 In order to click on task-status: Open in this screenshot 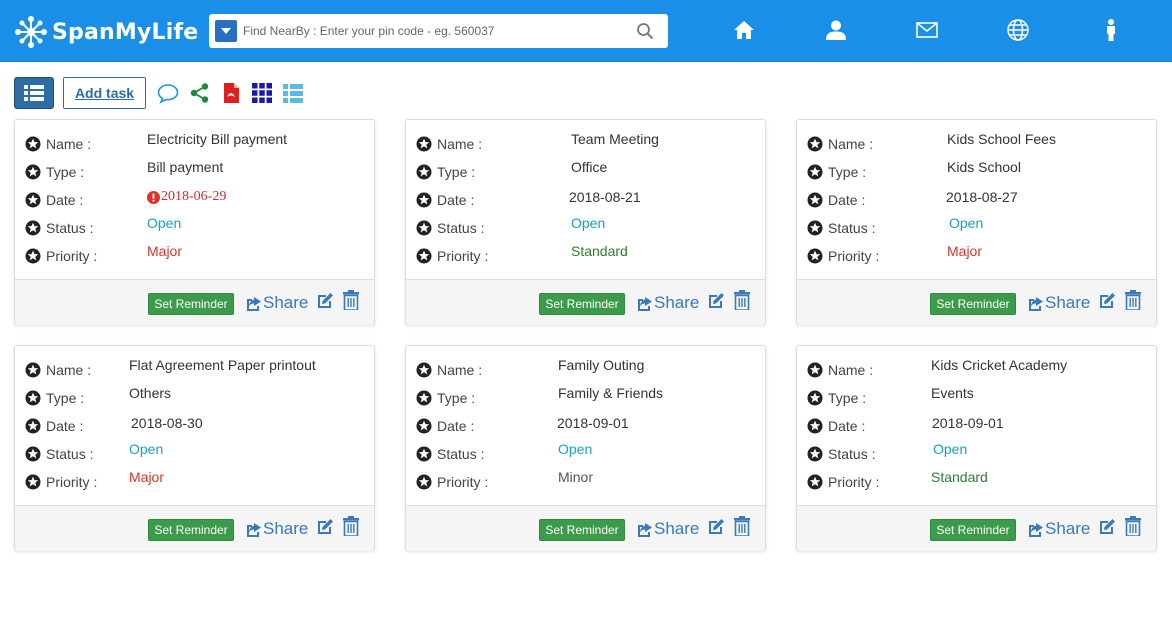, I will do `click(966, 223)`.